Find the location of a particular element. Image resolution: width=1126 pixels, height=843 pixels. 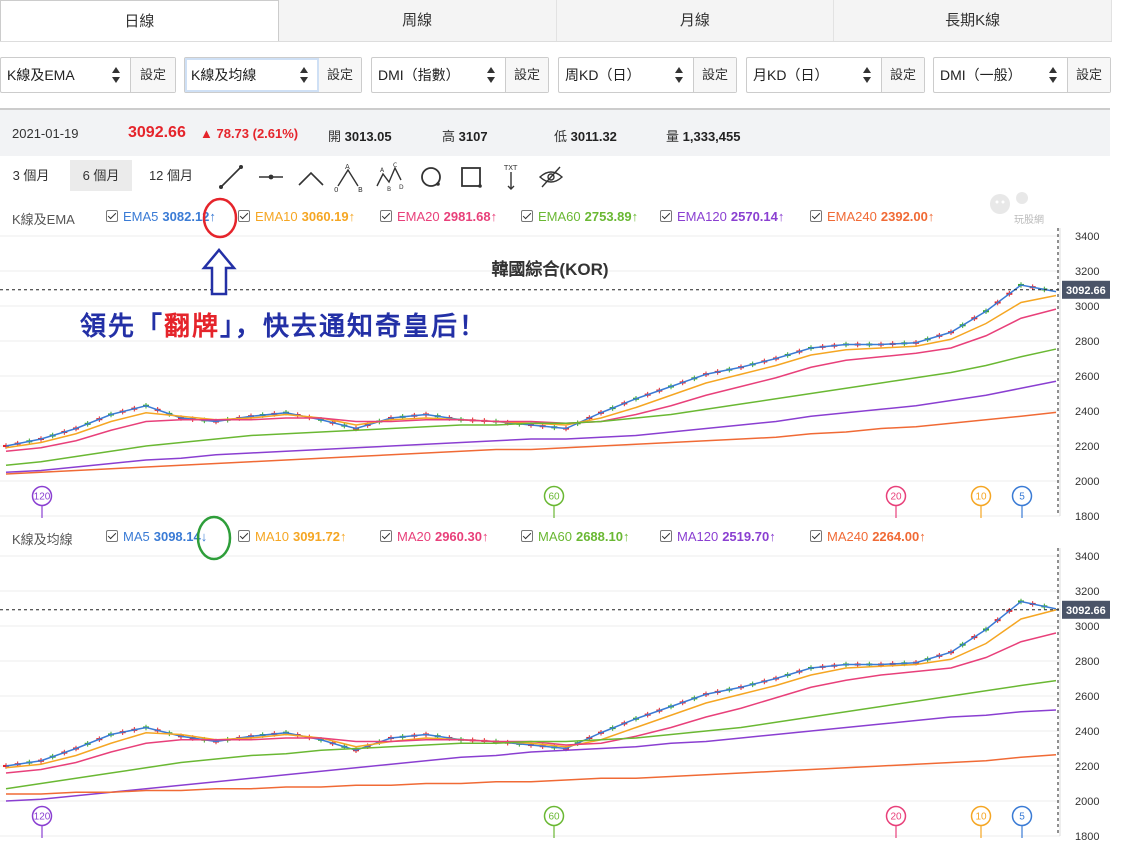

series-line-ma240 is located at coordinates (531, 774).